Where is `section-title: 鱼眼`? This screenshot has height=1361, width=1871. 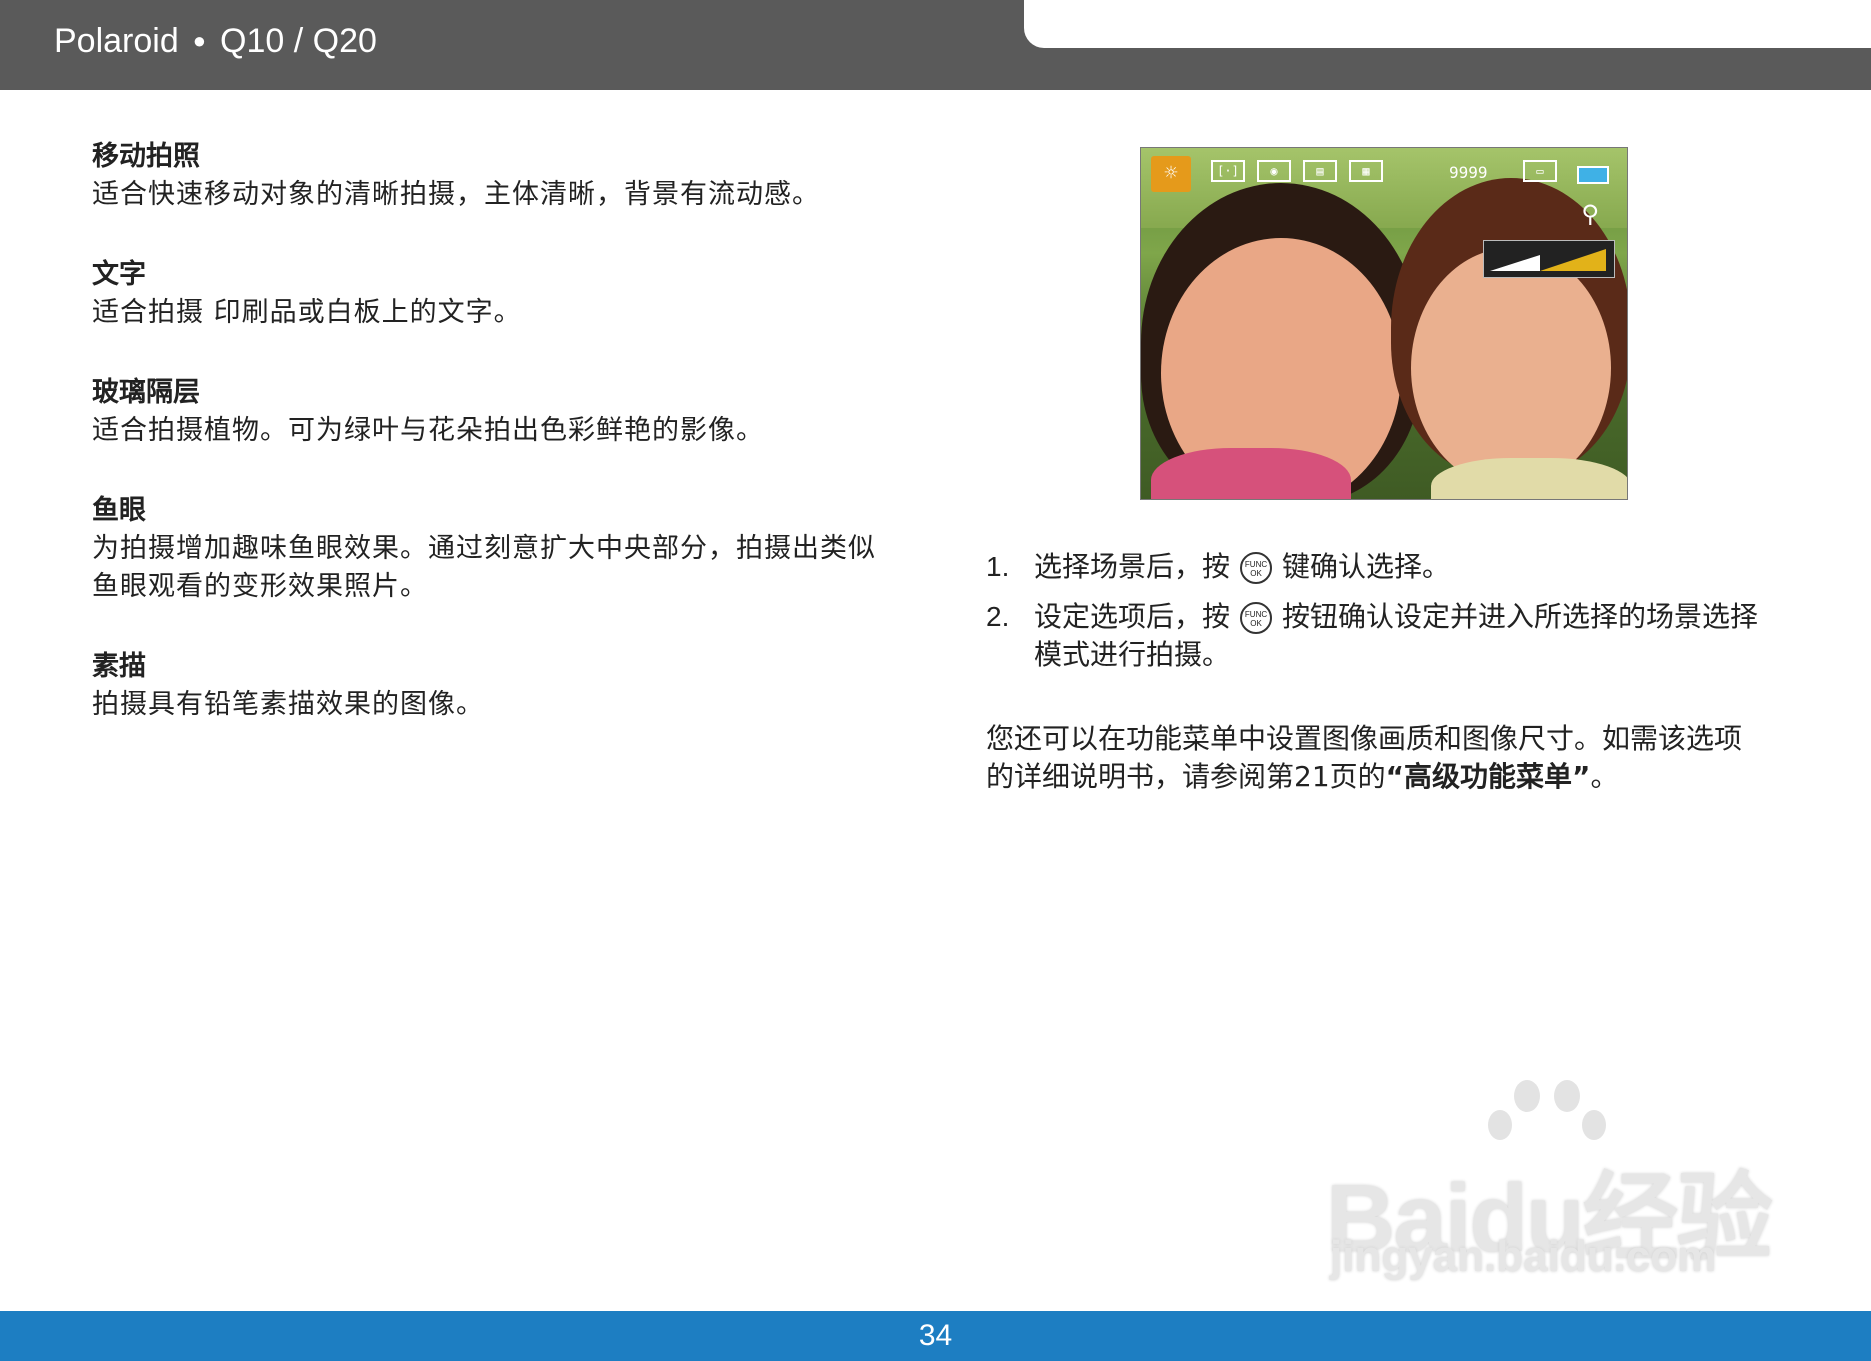 section-title: 鱼眼 is located at coordinates (119, 510).